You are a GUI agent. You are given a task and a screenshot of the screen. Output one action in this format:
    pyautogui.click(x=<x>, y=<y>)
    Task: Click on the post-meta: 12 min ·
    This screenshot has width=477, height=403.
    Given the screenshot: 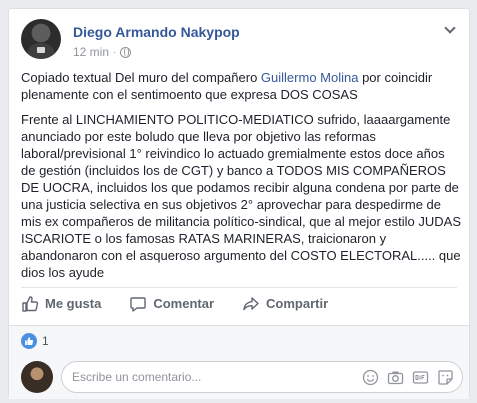 What is the action you would take?
    pyautogui.click(x=102, y=52)
    